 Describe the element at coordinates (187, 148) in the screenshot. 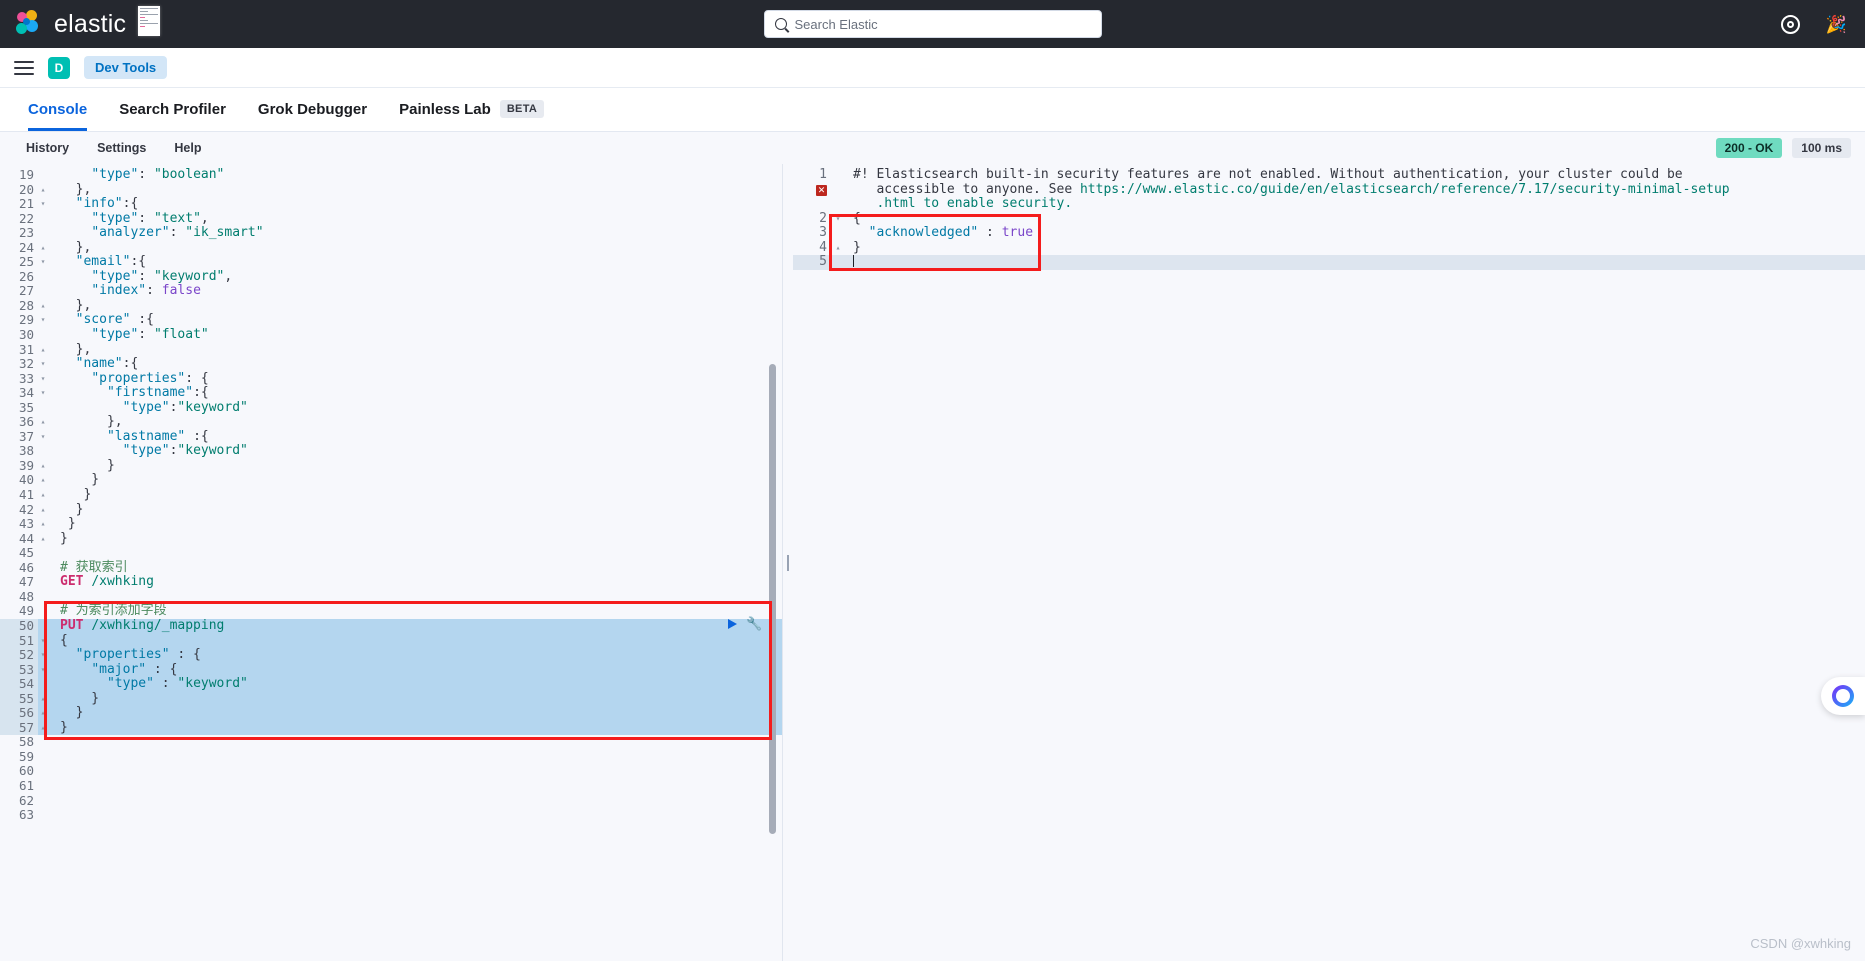

I see `help-button: Help` at that location.